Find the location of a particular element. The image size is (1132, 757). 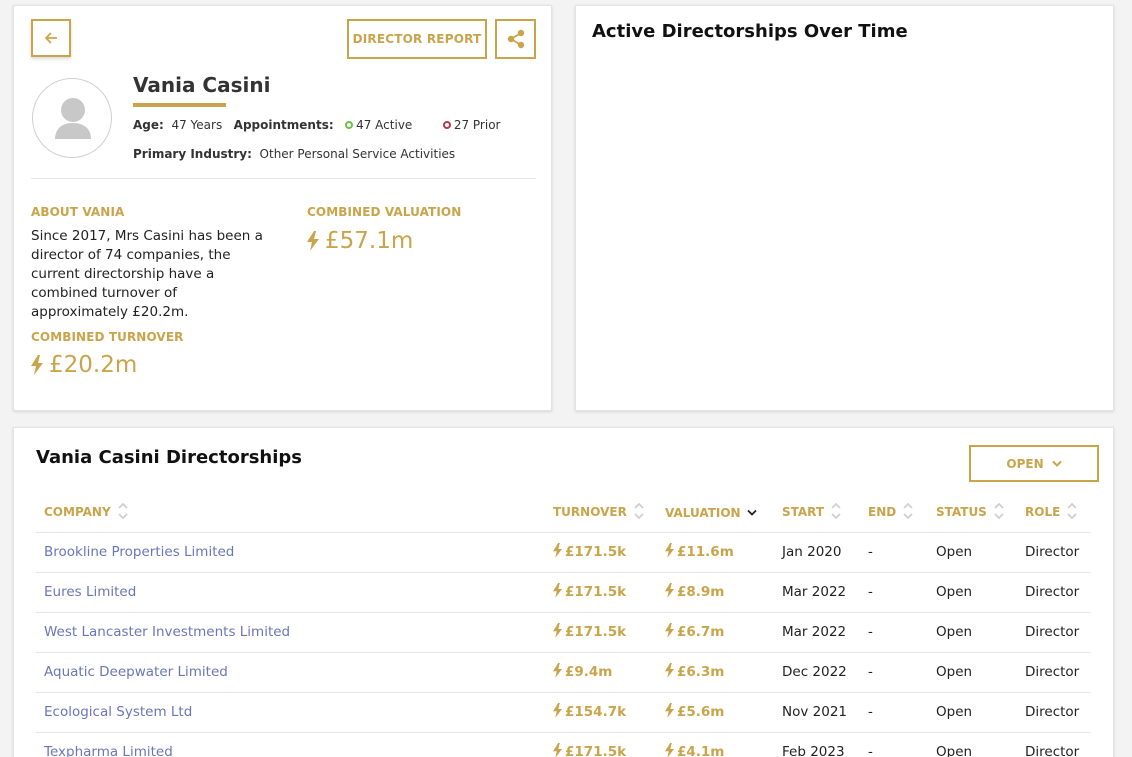

column-header-label: TURNOVER is located at coordinates (590, 512).